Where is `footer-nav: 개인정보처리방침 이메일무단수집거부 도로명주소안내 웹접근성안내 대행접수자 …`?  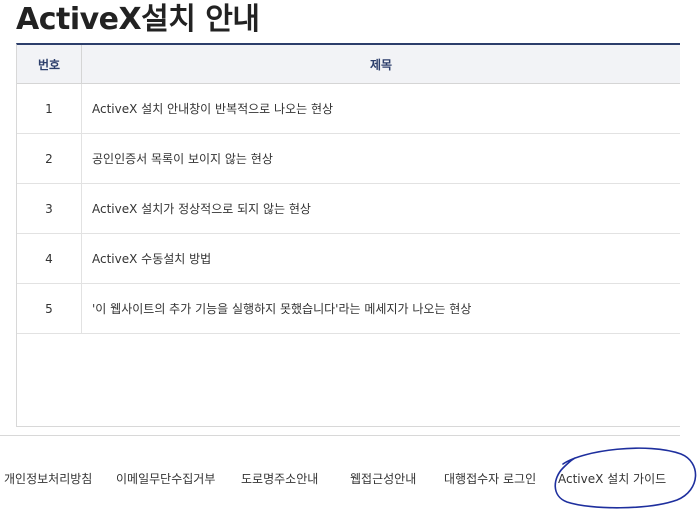
footer-nav: 개인정보처리방침 이메일무단수집거부 도로명주소안내 웹접근성안내 대행접수자 … is located at coordinates (349, 478).